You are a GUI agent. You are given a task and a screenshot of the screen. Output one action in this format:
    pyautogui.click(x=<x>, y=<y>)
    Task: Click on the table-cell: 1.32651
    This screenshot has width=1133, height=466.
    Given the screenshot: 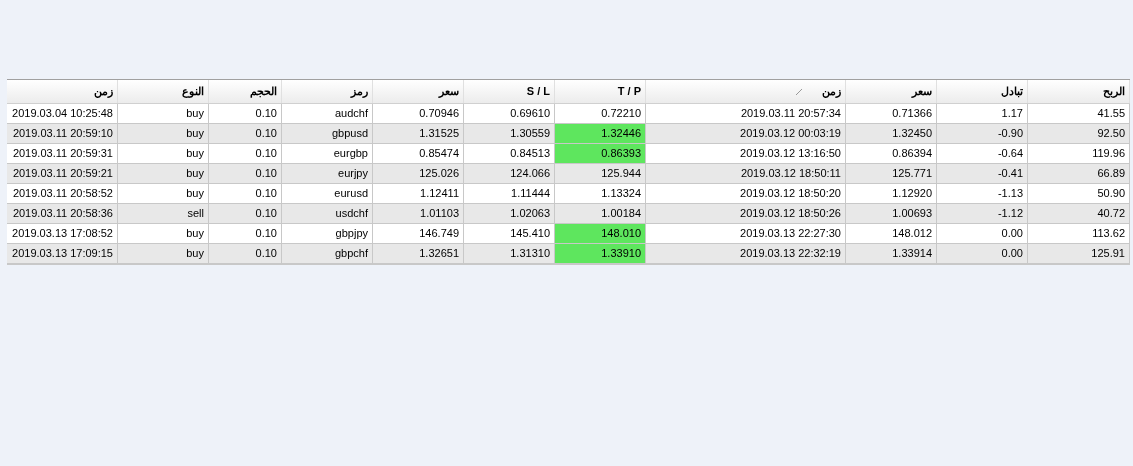 What is the action you would take?
    pyautogui.click(x=418, y=253)
    